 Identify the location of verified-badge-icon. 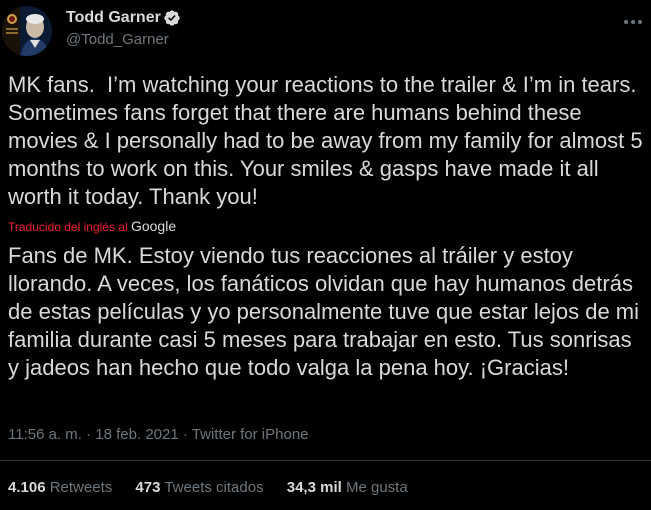
(172, 18).